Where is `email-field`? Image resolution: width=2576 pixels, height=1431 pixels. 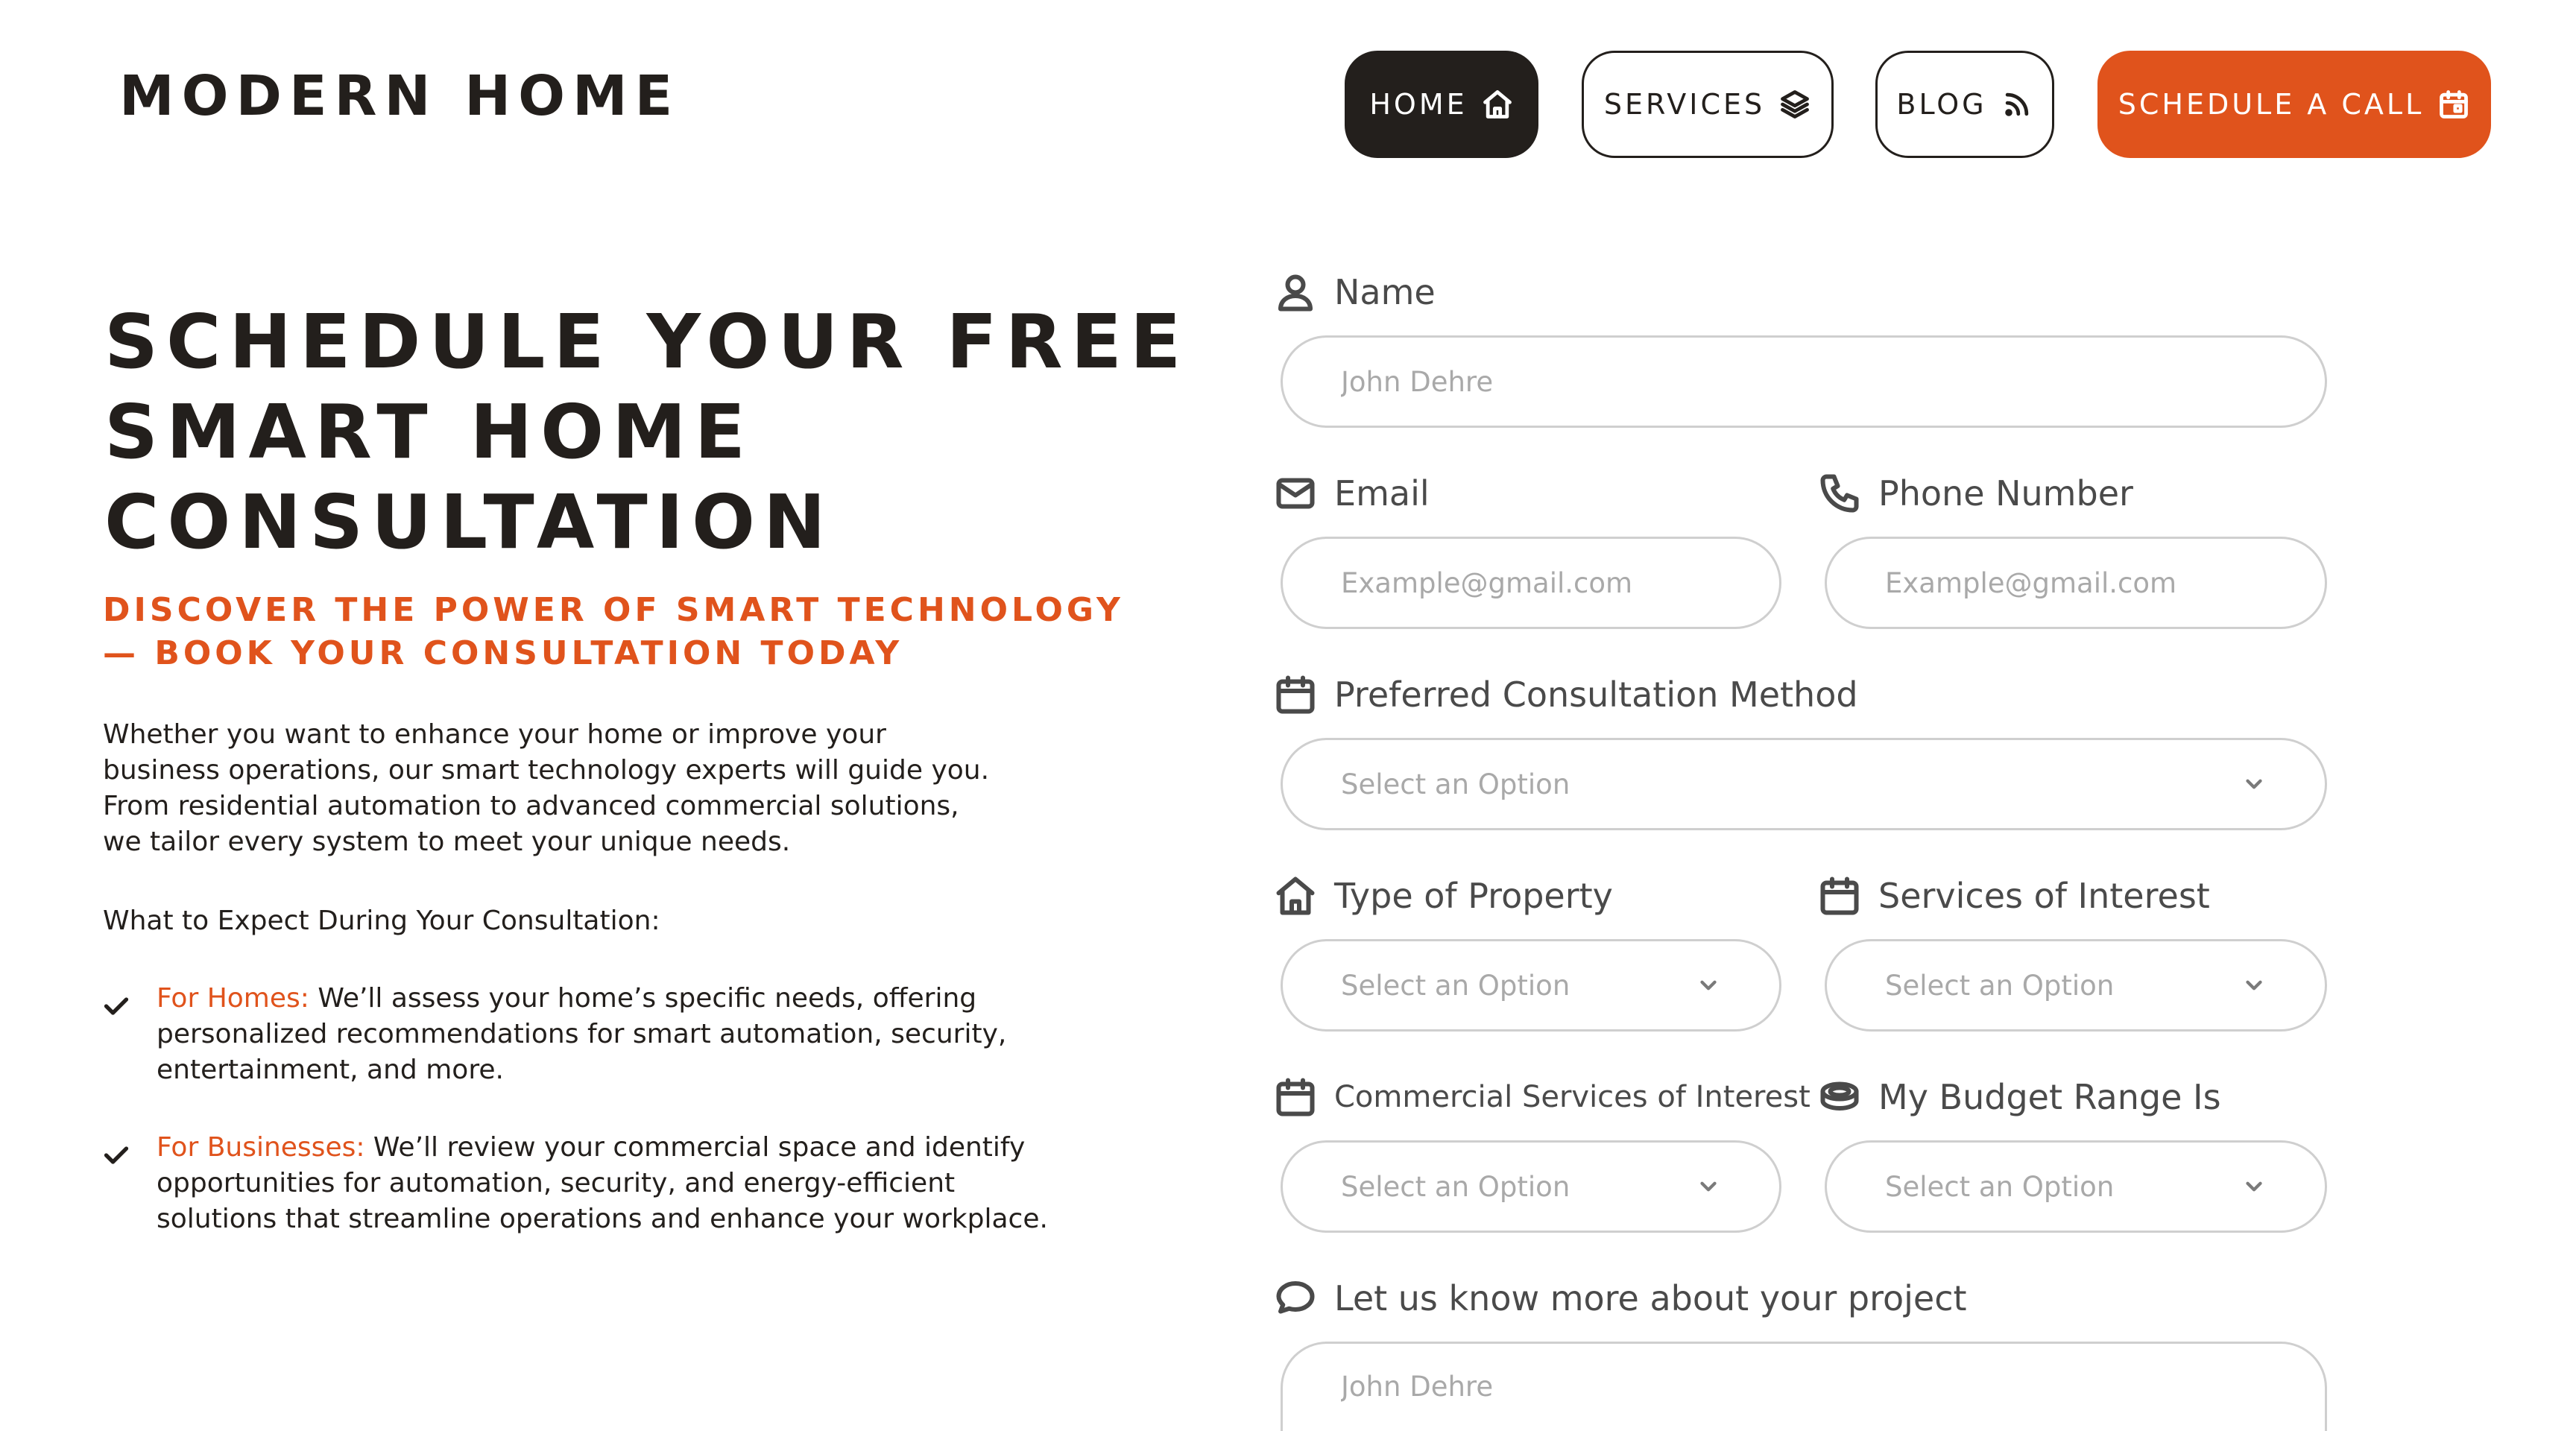
email-field is located at coordinates (1531, 583).